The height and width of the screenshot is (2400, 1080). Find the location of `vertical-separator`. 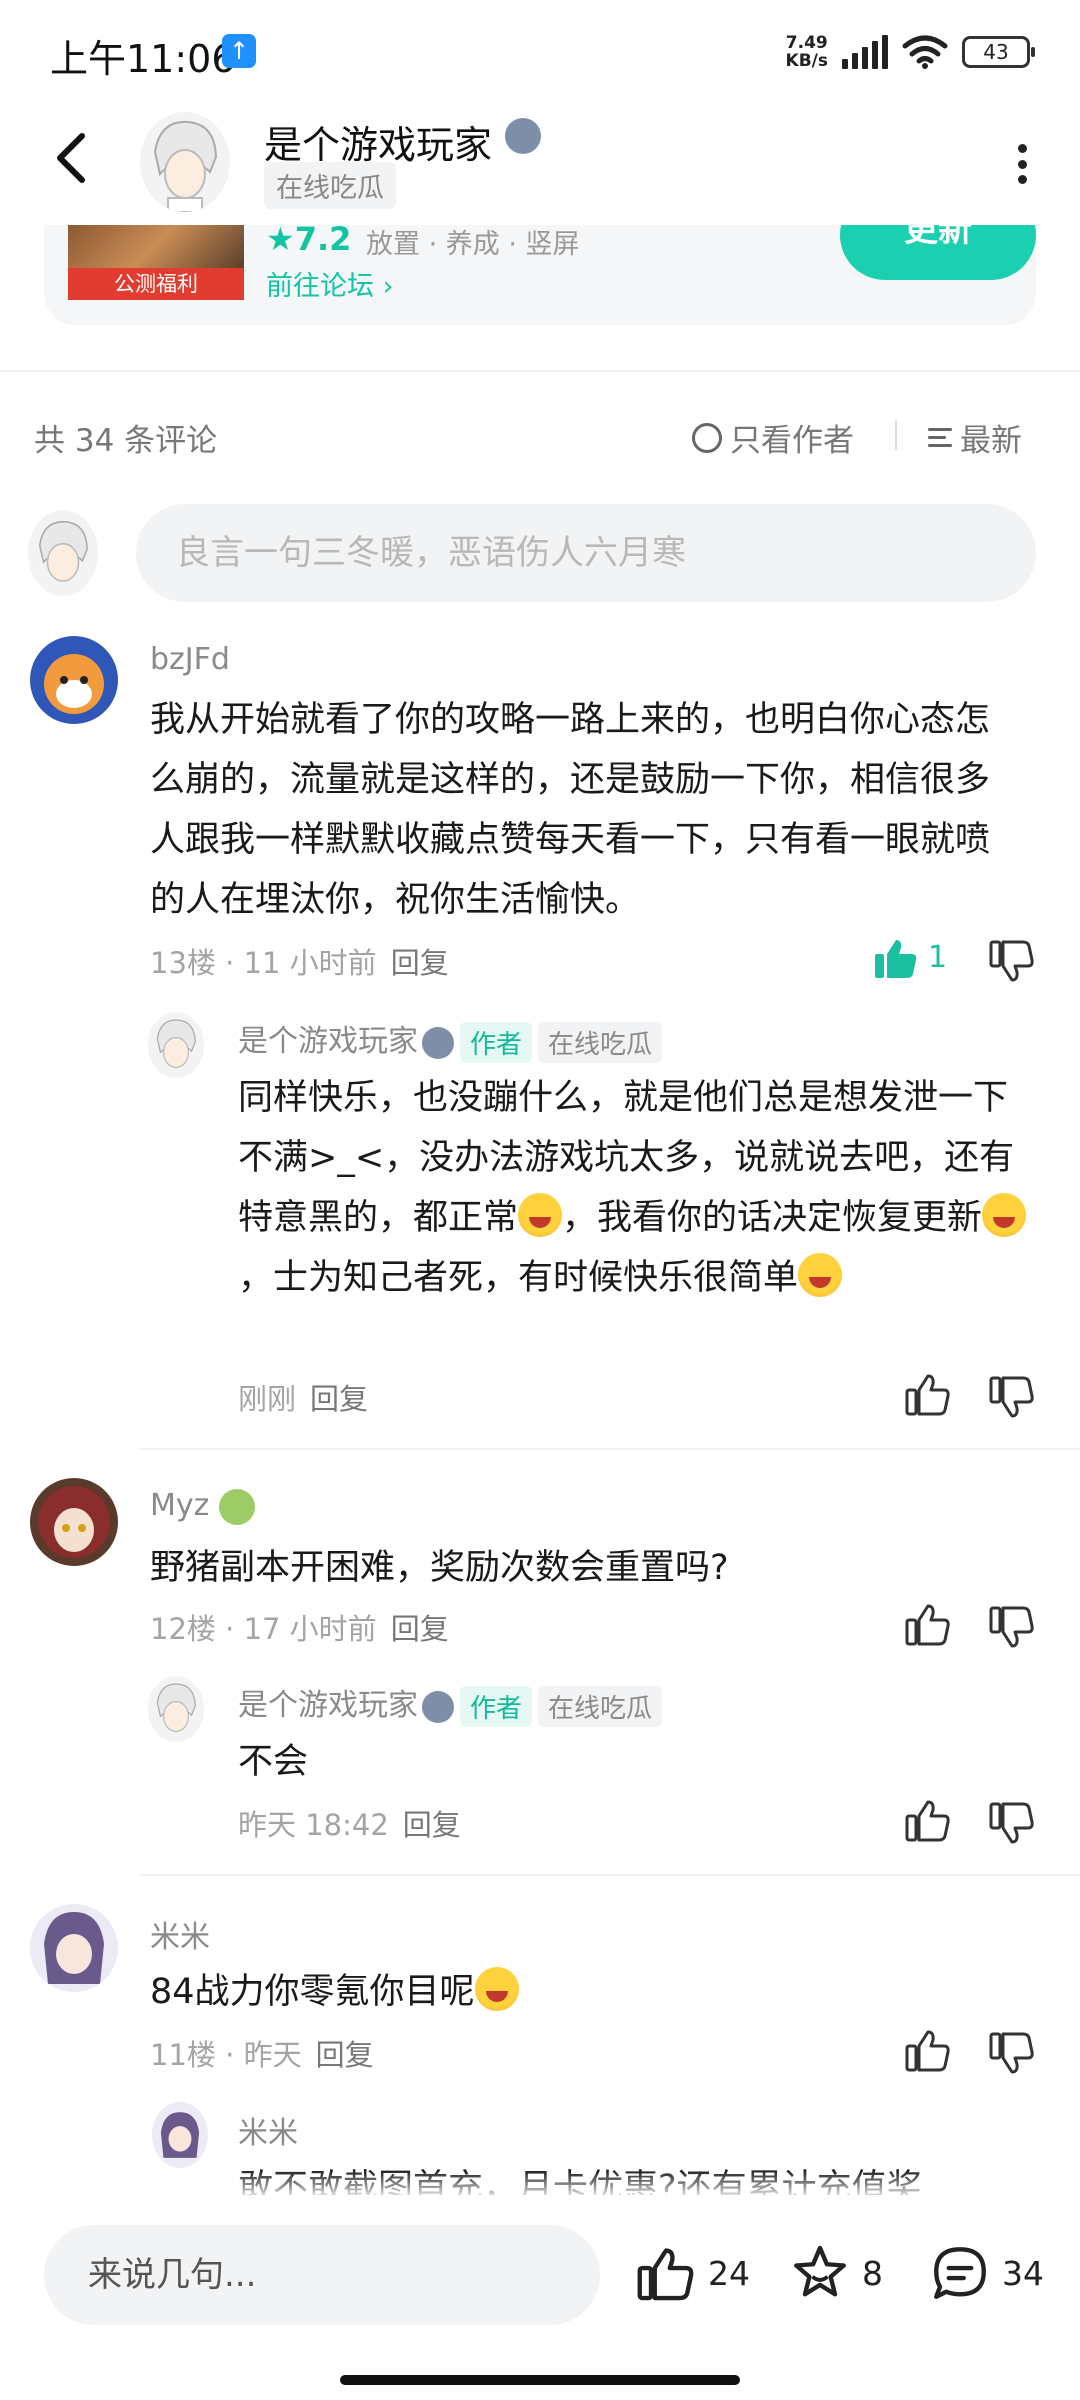

vertical-separator is located at coordinates (896, 435).